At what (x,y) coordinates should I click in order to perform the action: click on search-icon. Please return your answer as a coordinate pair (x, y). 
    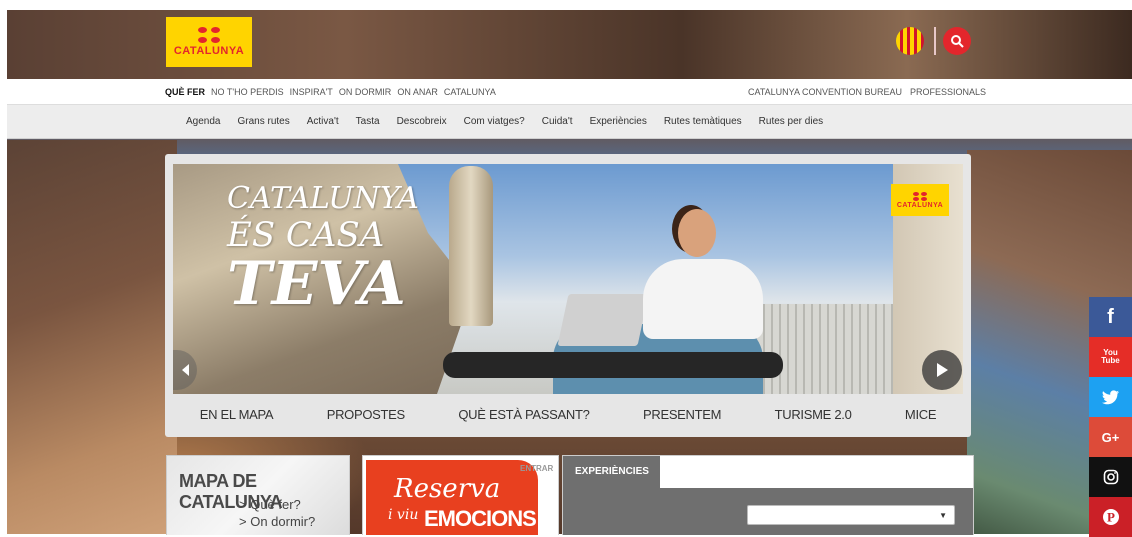
    Looking at the image, I should click on (957, 41).